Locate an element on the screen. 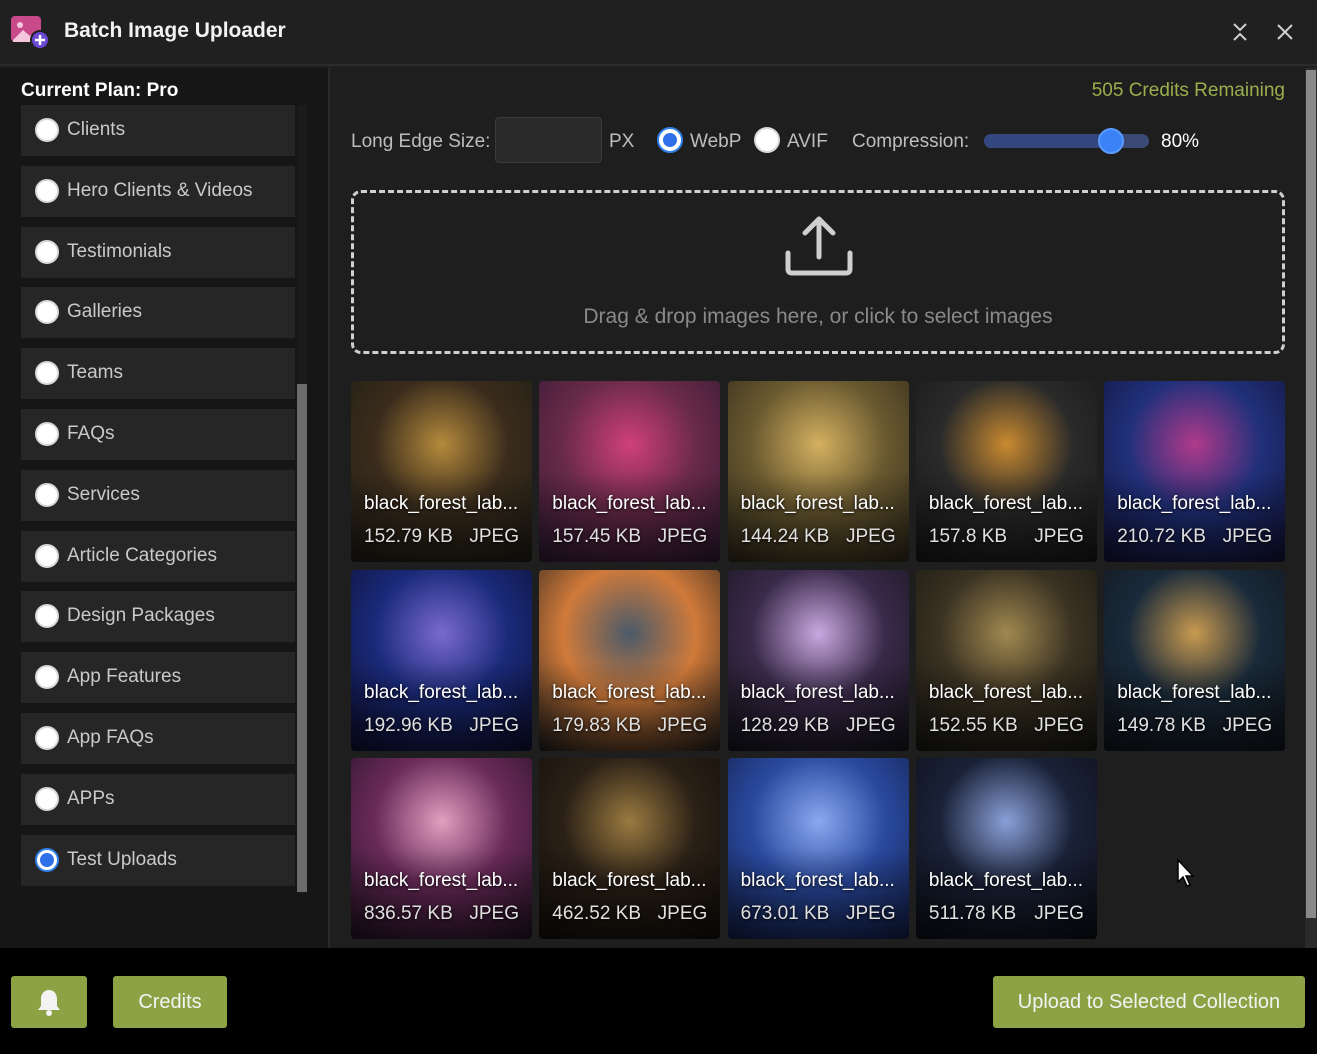 This screenshot has height=1054, width=1317. close-window-button is located at coordinates (1285, 32).